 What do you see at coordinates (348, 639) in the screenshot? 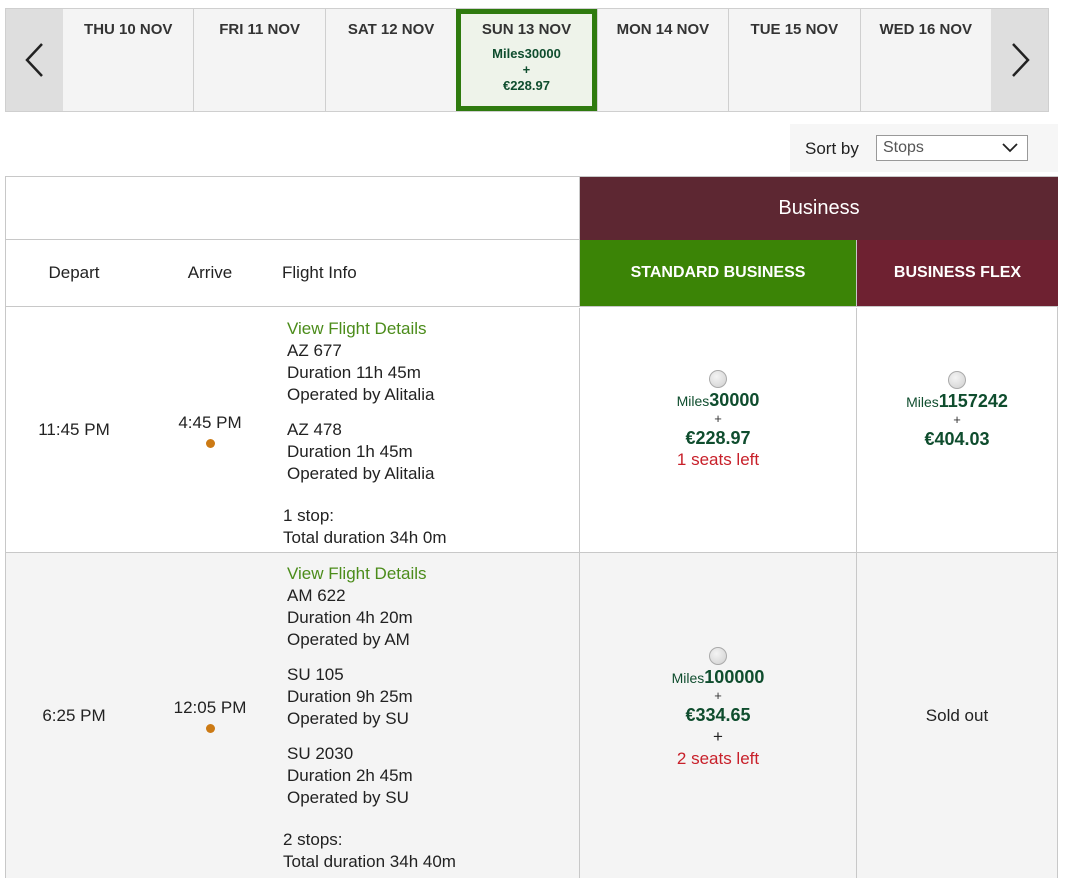
I see `segment-operator: Operated by AM` at bounding box center [348, 639].